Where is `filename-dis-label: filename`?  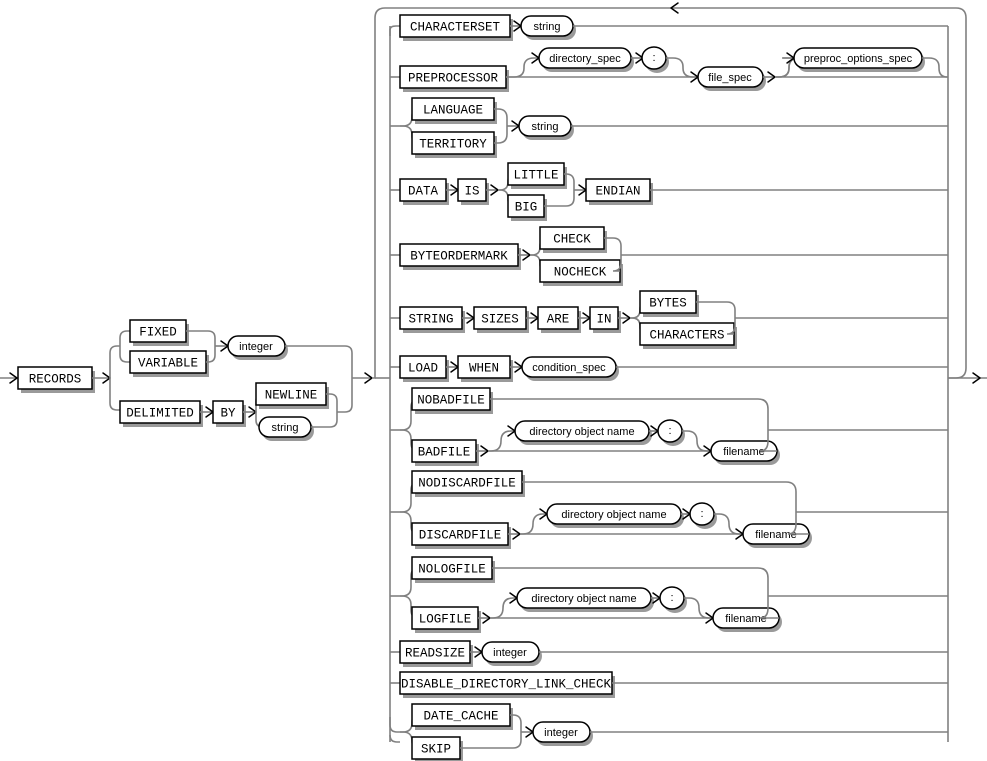 filename-dis-label: filename is located at coordinates (776, 535).